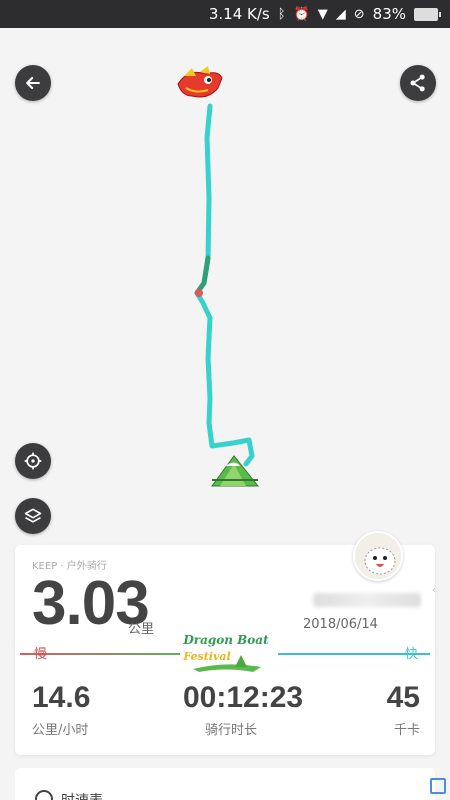 This screenshot has height=800, width=450. I want to click on bluetooth-icon: ᛒ, so click(281, 14).